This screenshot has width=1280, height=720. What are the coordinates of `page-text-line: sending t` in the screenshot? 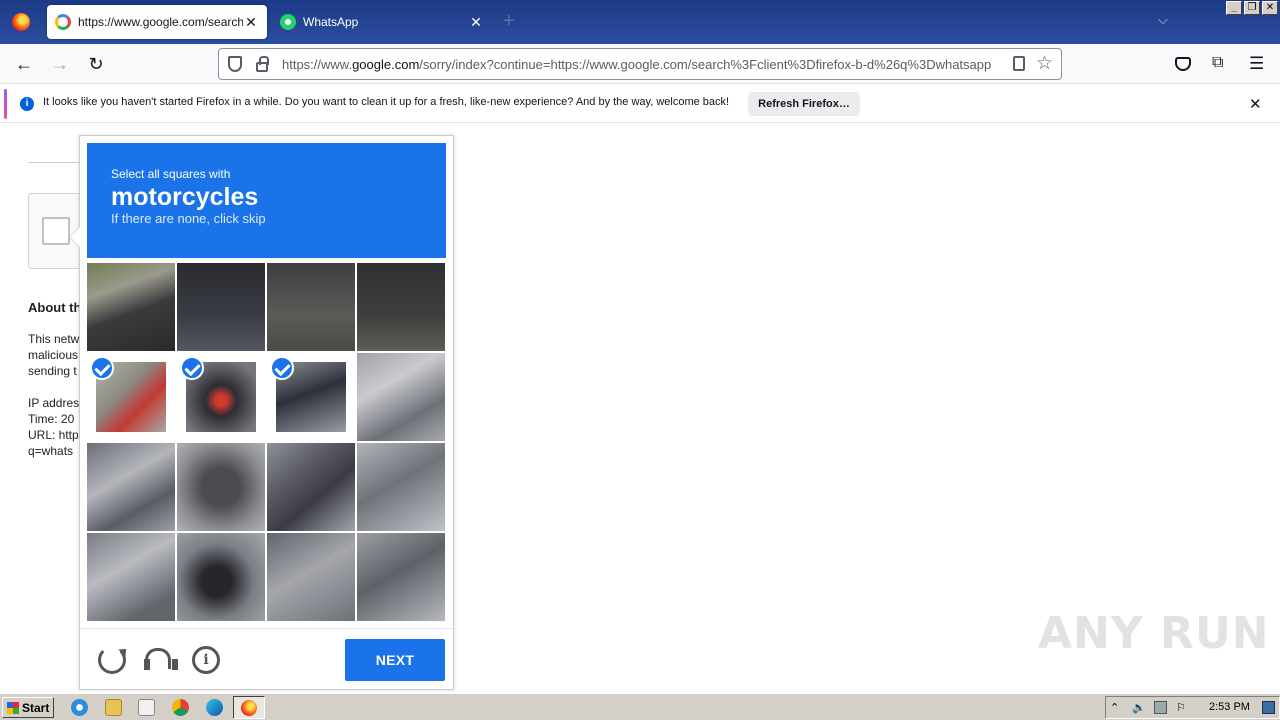 It's located at (52, 371).